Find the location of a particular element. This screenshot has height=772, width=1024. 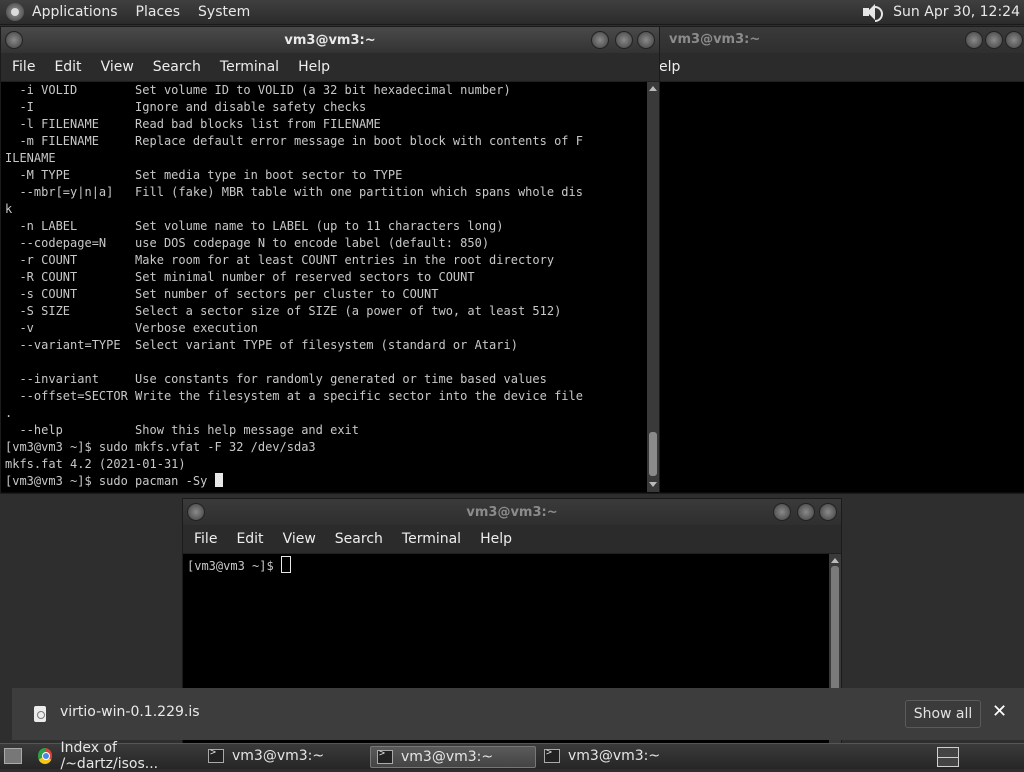

terminal-prompt-line: [vm3@vm3 ~]$ sudo pacman -Sy is located at coordinates (332, 481).